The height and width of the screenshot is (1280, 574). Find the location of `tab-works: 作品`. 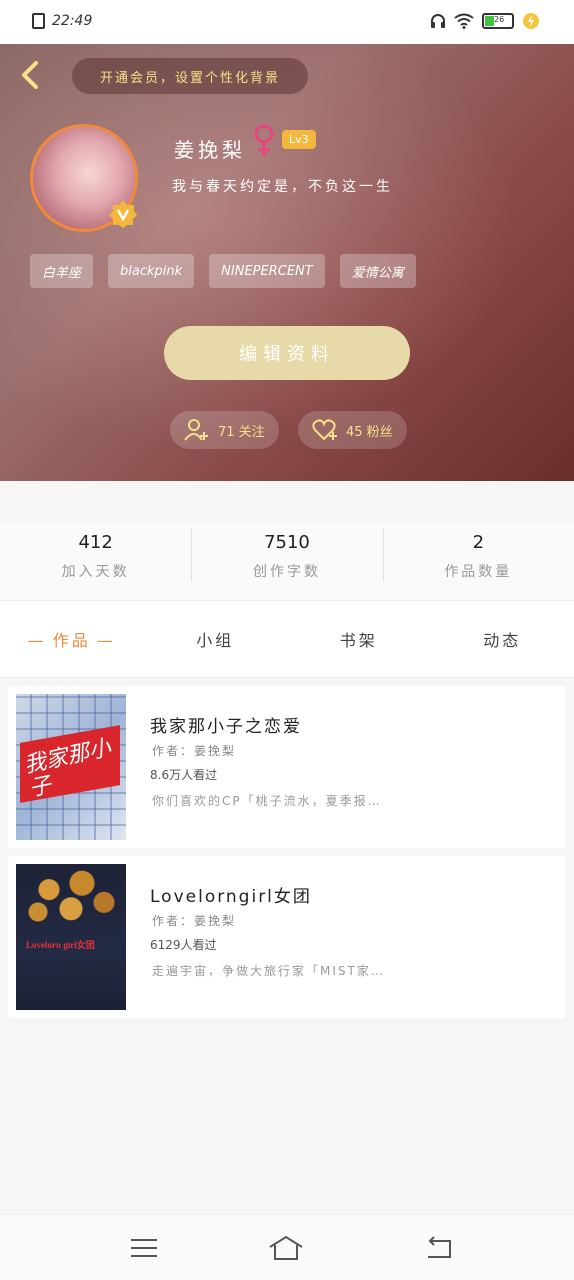

tab-works: 作品 is located at coordinates (72, 639).